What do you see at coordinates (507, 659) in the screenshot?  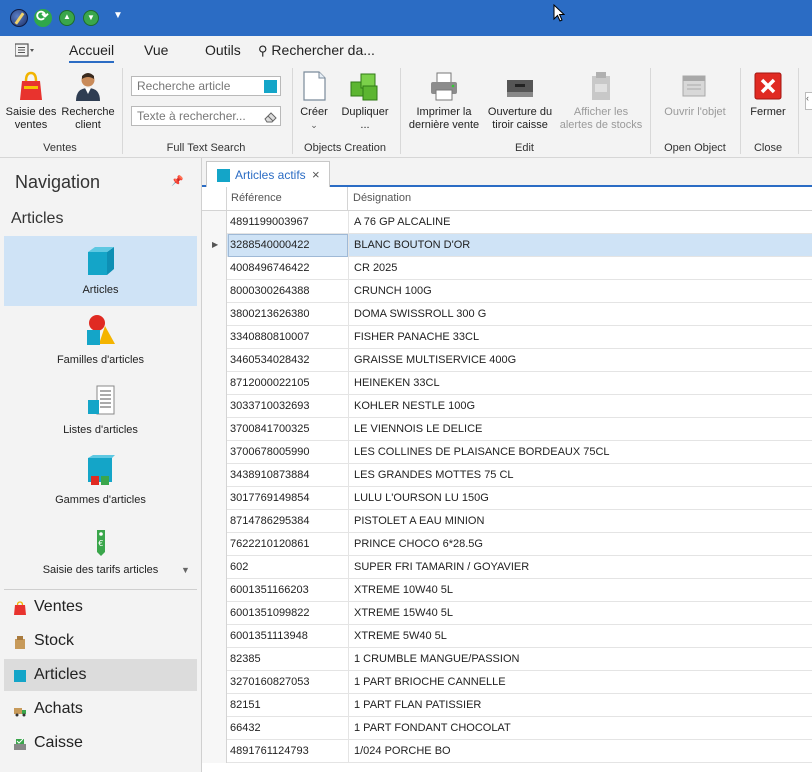 I see `table-row: 82385 1 CRUMBLE MANGUE/PASSION` at bounding box center [507, 659].